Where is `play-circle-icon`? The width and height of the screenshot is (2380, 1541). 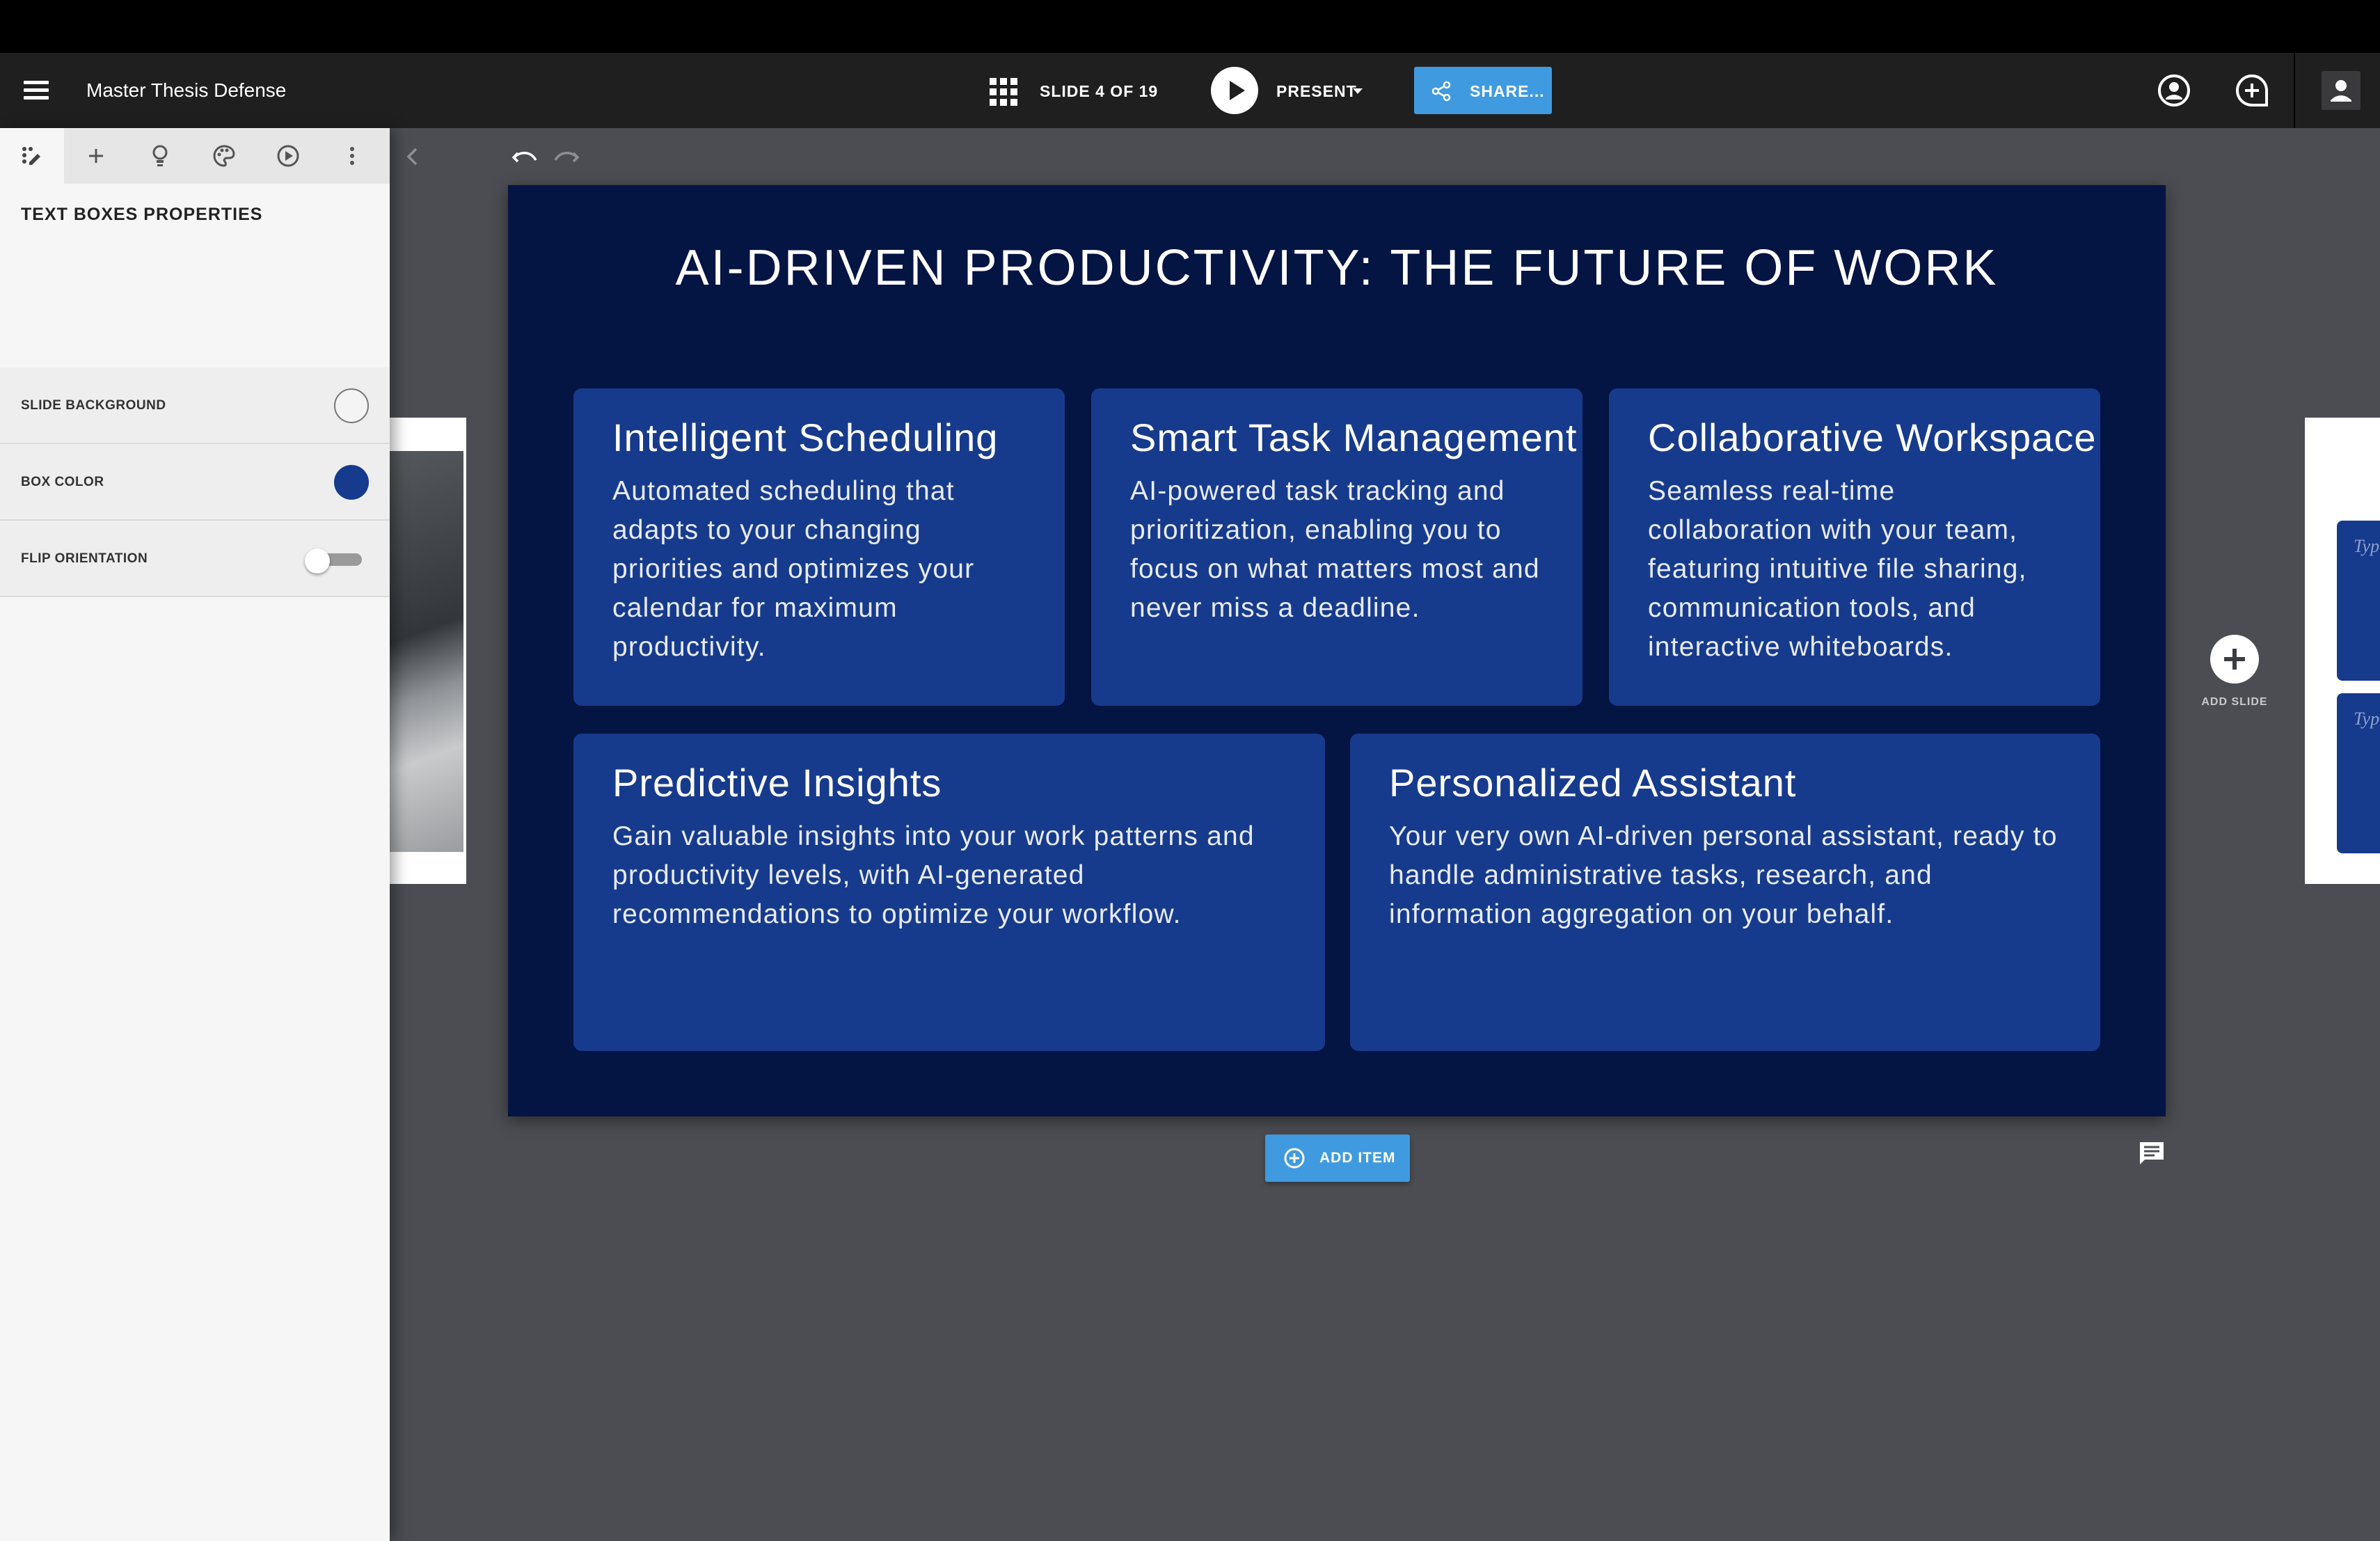 play-circle-icon is located at coordinates (288, 156).